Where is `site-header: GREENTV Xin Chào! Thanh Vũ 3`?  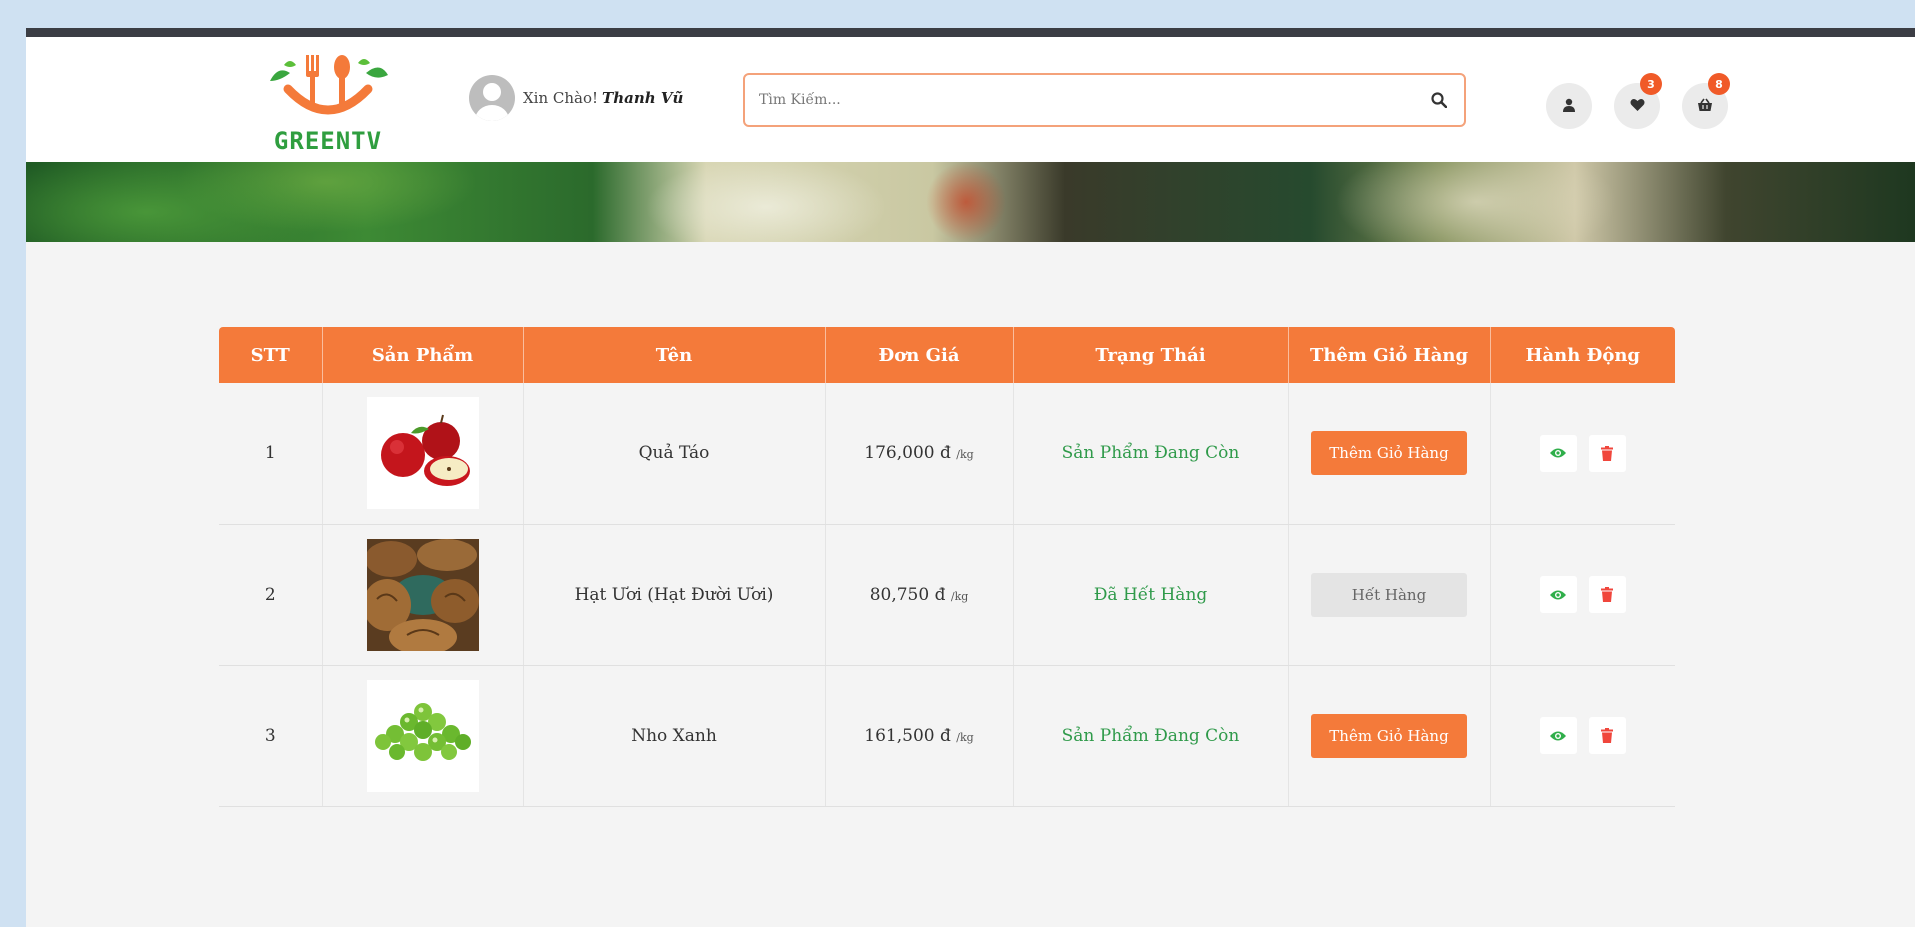
site-header: GREENTV Xin Chào! Thanh Vũ 3 is located at coordinates (970, 99).